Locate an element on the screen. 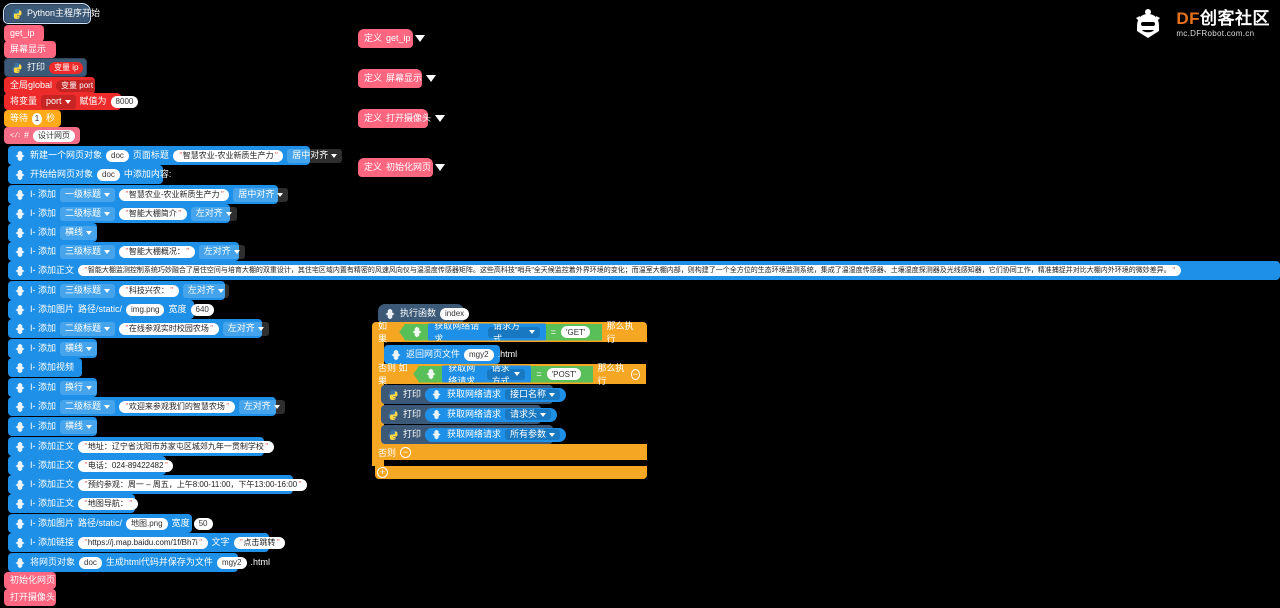  block-add-h2-live: I- 添加 二级标题 " 在线参观实时校园农场 " 左对齐 is located at coordinates (138, 328).